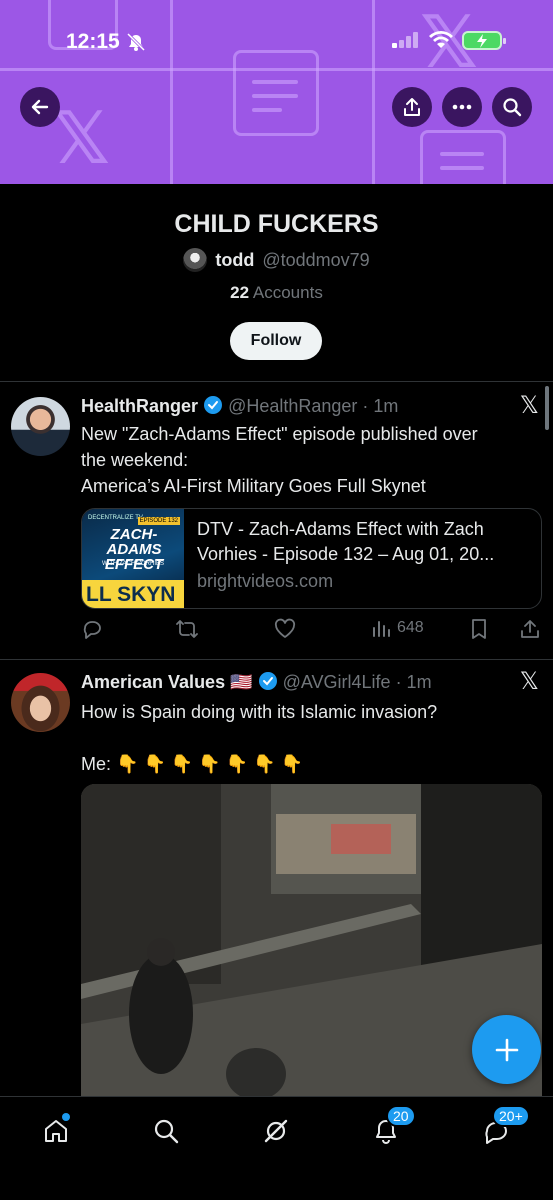  Describe the element at coordinates (96, 764) in the screenshot. I see `tweet-text-me: Me:` at that location.